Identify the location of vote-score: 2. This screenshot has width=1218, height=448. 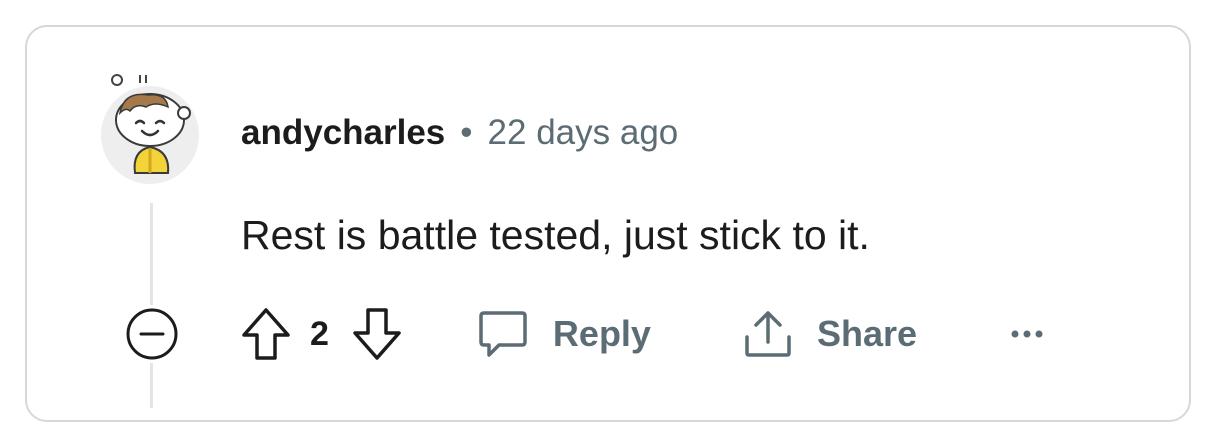
(319, 333).